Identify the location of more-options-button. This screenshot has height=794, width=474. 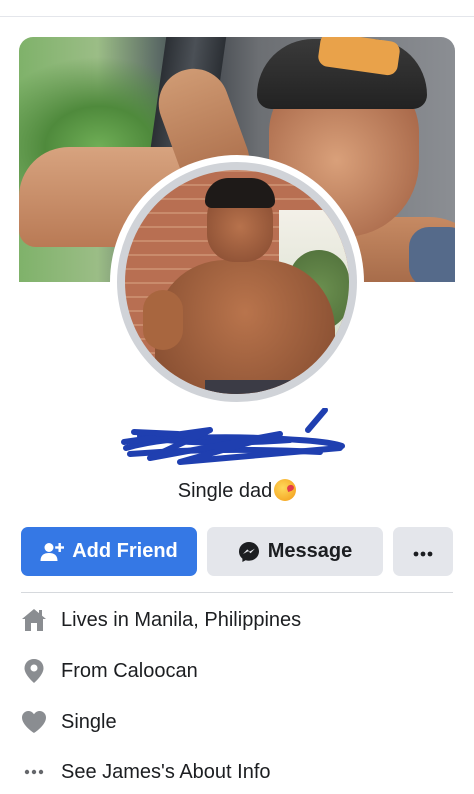
(423, 551).